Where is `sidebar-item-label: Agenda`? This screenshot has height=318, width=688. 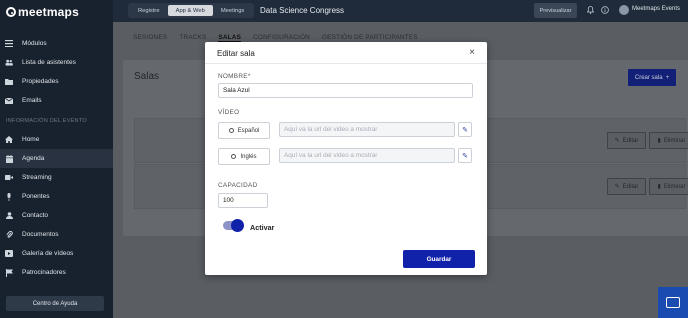 sidebar-item-label: Agenda is located at coordinates (33, 158).